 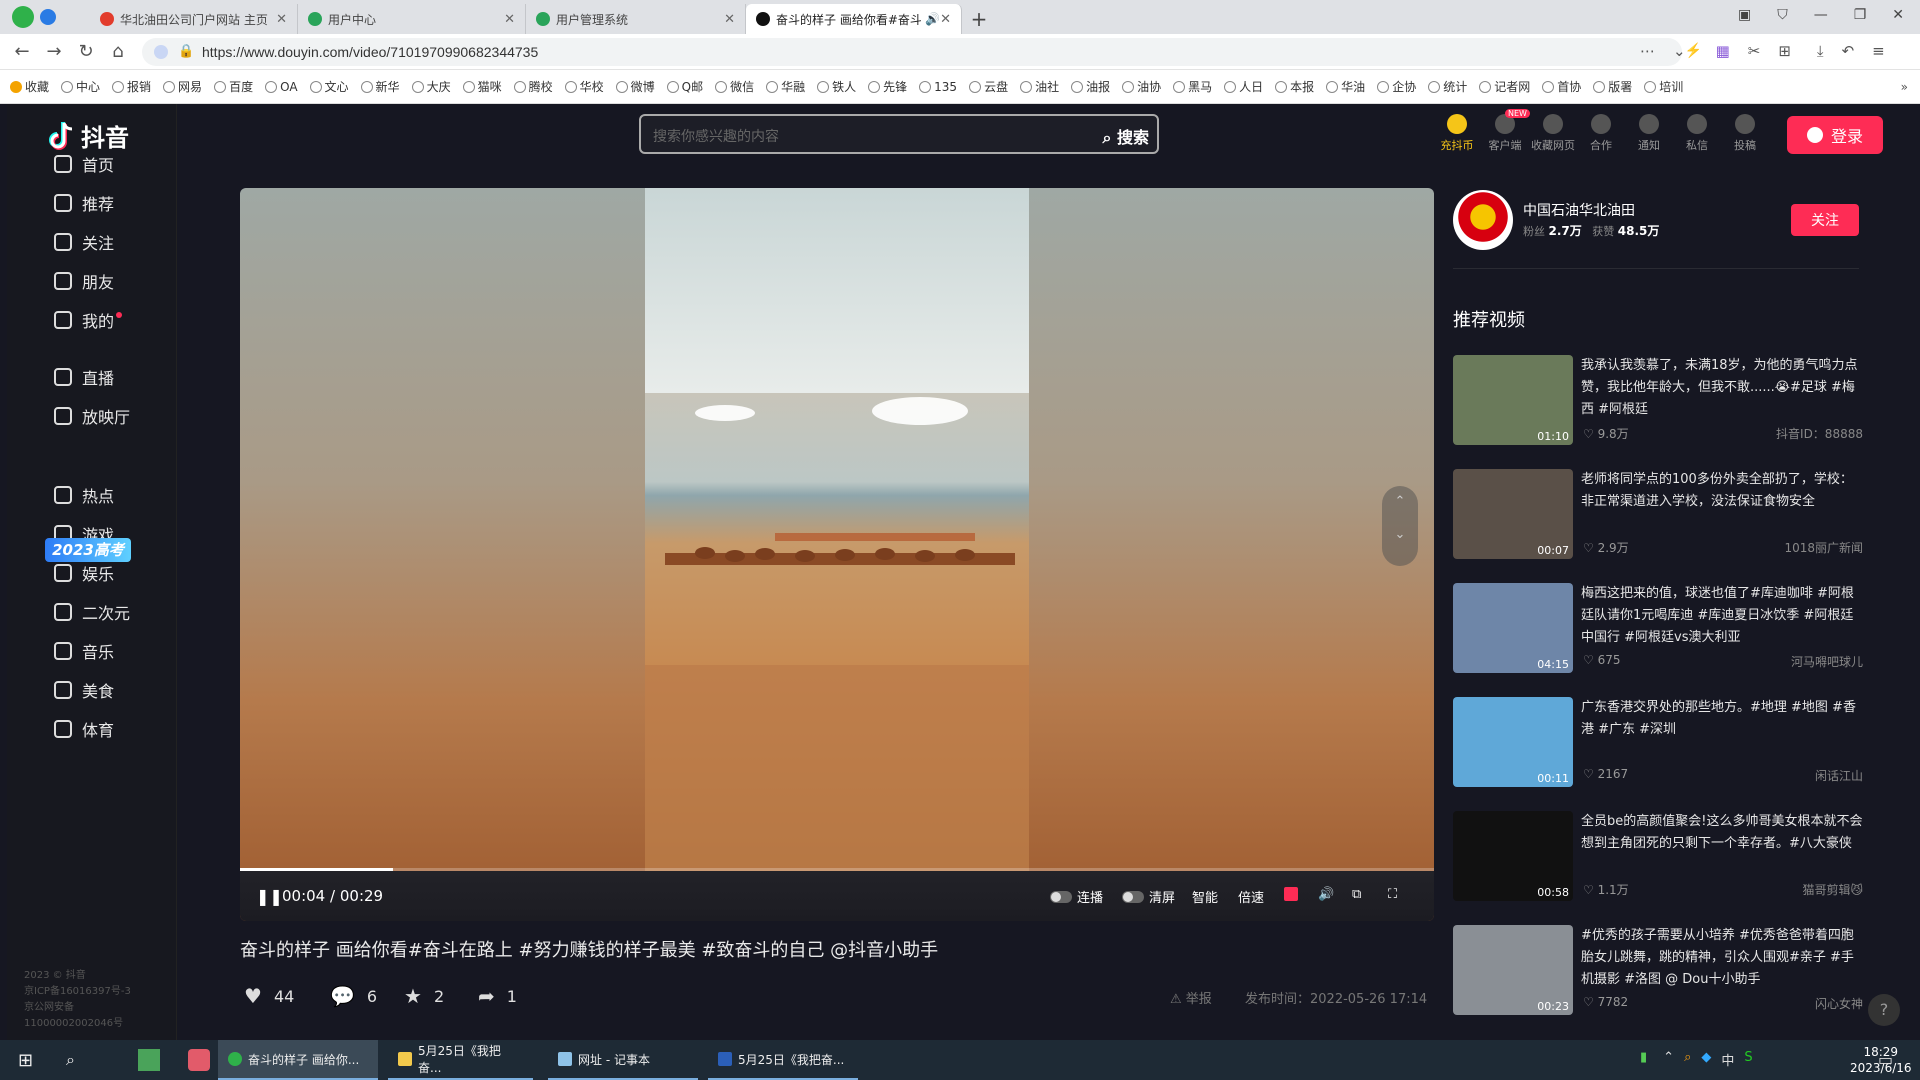 I want to click on bookmark-item: 华校, so click(x=584, y=86).